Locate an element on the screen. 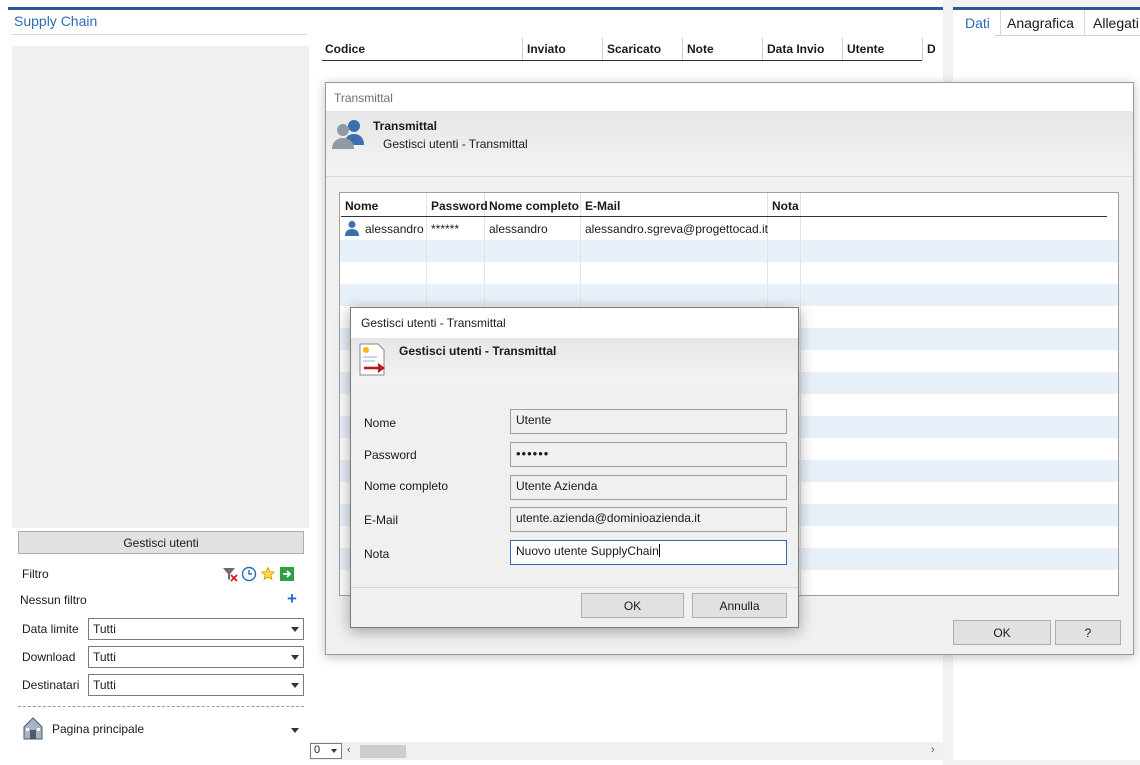 The image size is (1140, 765). user-edit-header-title: Gestisci utenti - Transmittal is located at coordinates (478, 351).